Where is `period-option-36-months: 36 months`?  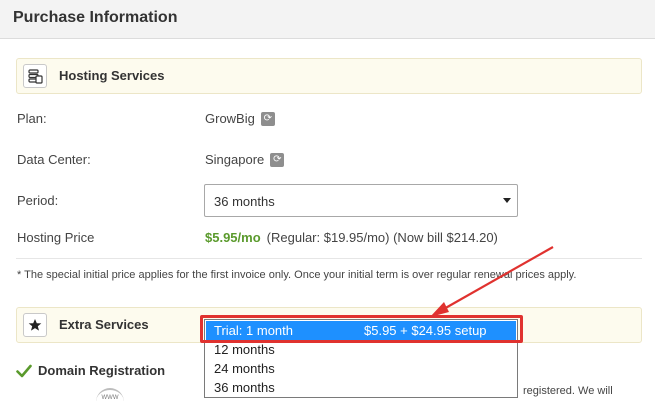
period-option-36-months: 36 months is located at coordinates (361, 387).